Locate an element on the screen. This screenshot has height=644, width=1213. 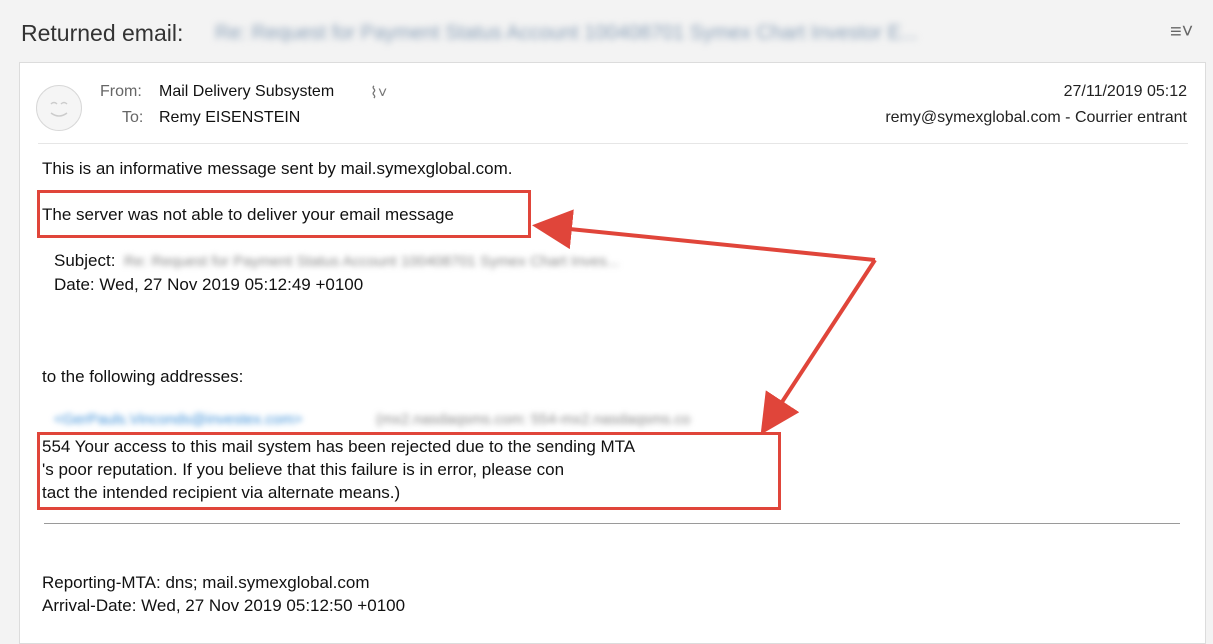
following-addresses-text: to the following addresses: is located at coordinates (143, 376).